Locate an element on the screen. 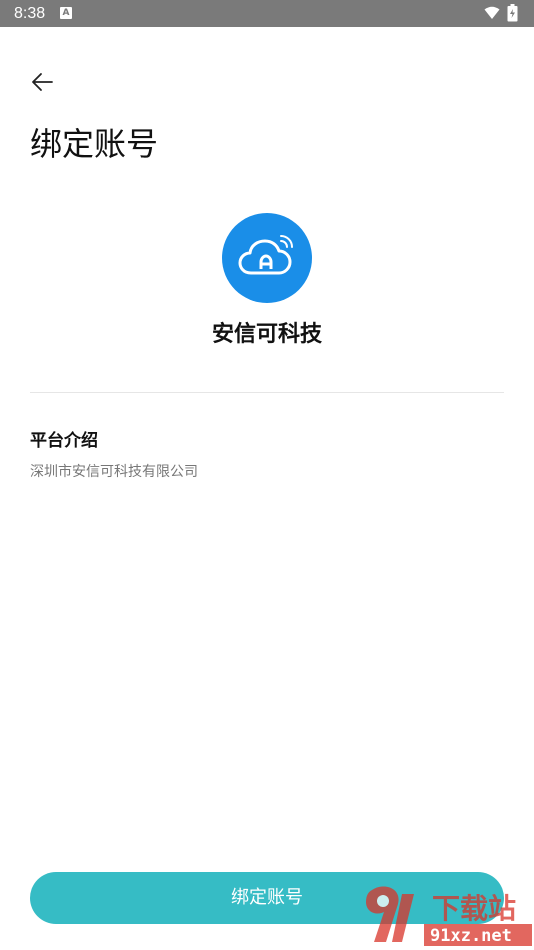 The width and height of the screenshot is (534, 950). status-bar: 8:38 A is located at coordinates (267, 13).